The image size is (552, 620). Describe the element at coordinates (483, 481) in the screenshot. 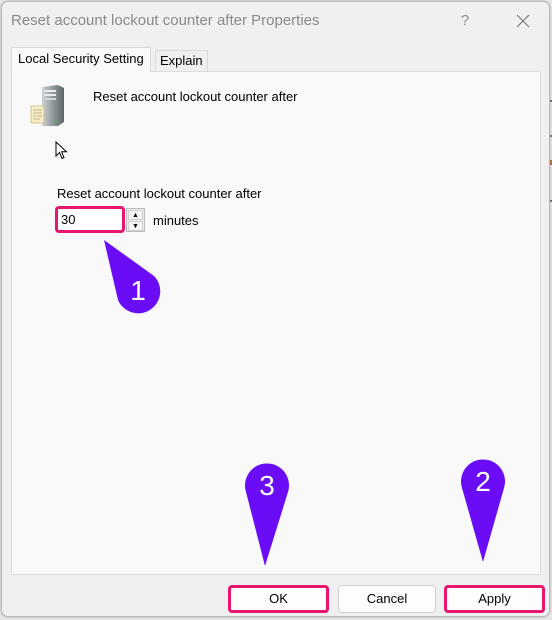

I see `marker-number: 2` at that location.